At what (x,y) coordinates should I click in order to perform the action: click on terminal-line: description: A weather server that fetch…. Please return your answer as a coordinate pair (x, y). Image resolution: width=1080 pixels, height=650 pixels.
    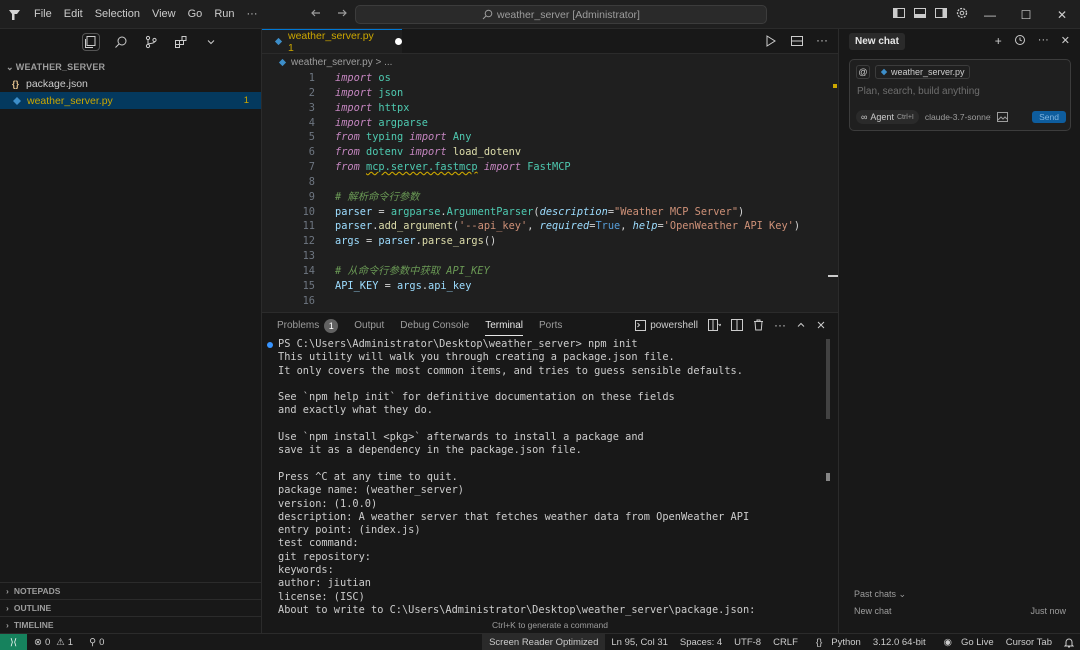
    Looking at the image, I should click on (514, 516).